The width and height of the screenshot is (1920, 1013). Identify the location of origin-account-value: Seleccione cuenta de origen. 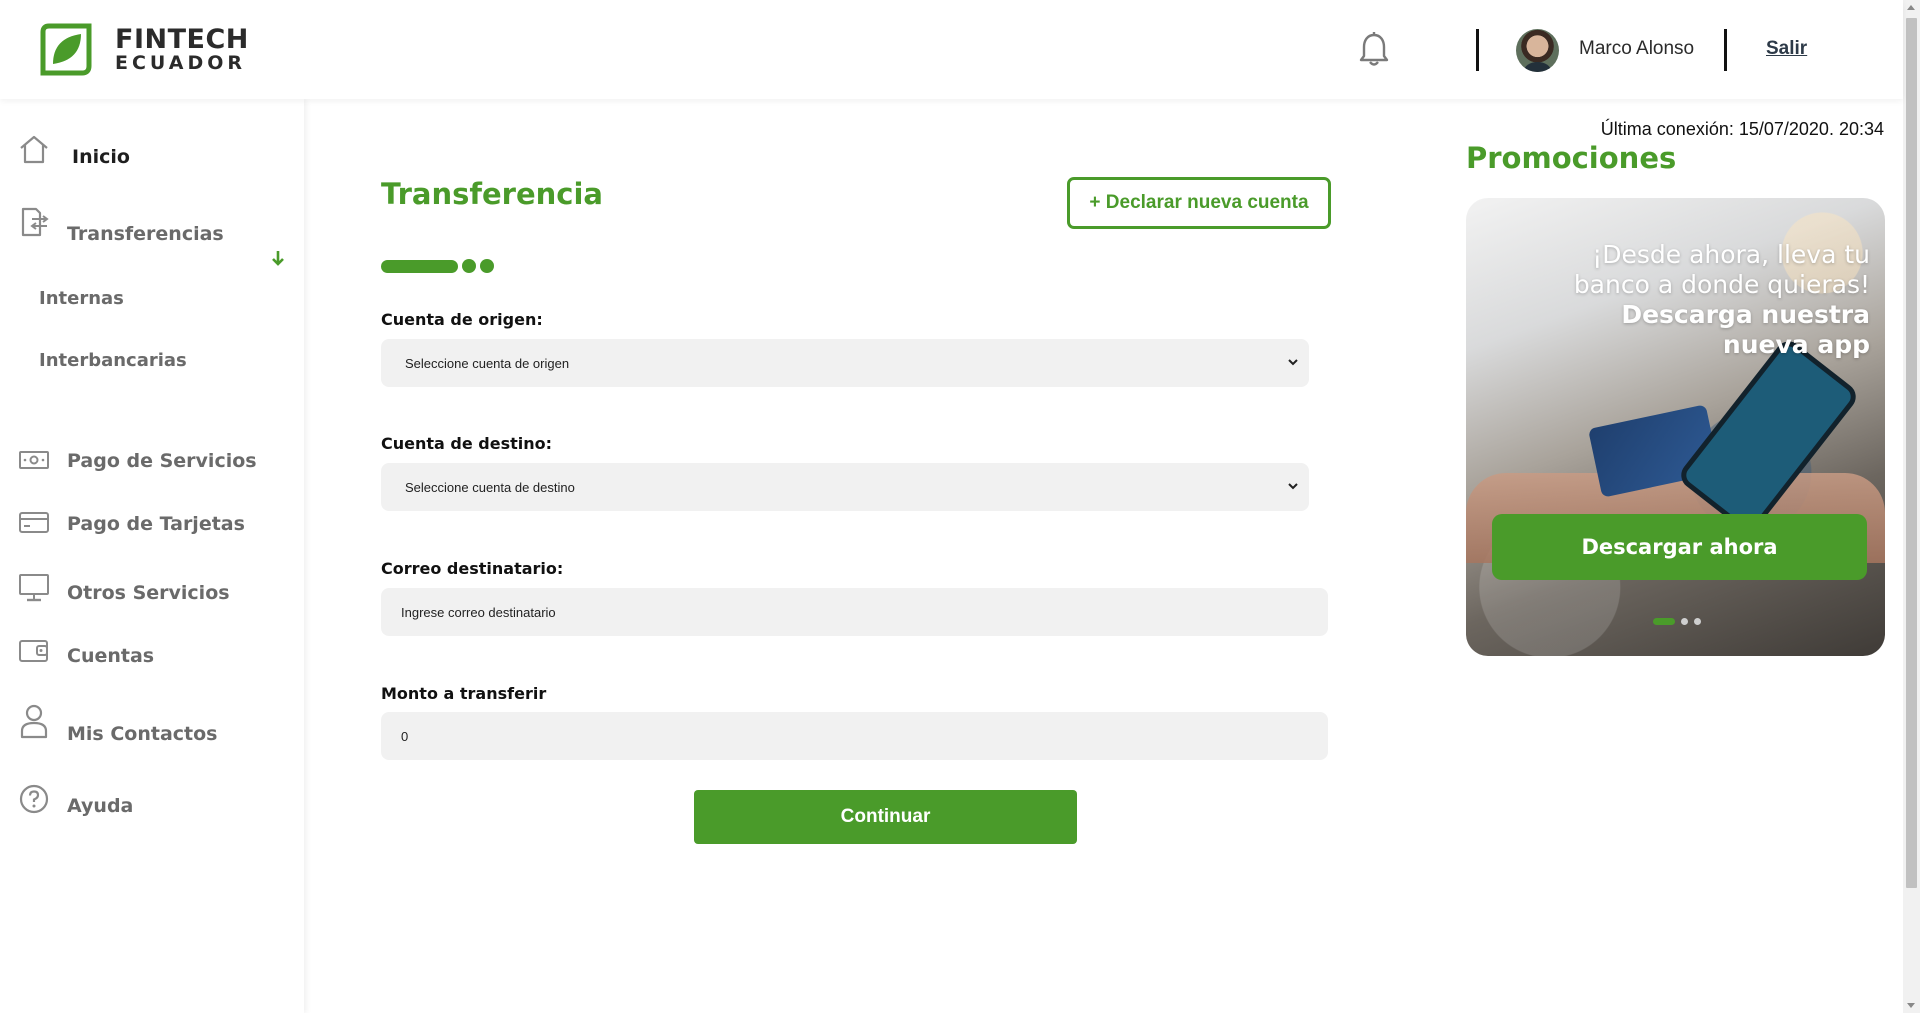
(487, 363).